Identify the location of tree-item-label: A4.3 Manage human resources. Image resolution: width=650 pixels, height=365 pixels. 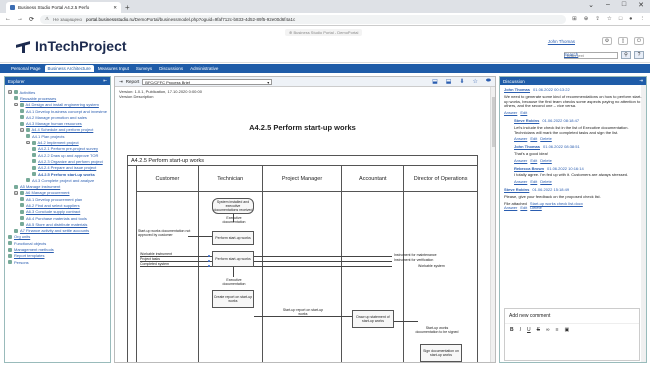
(54, 123).